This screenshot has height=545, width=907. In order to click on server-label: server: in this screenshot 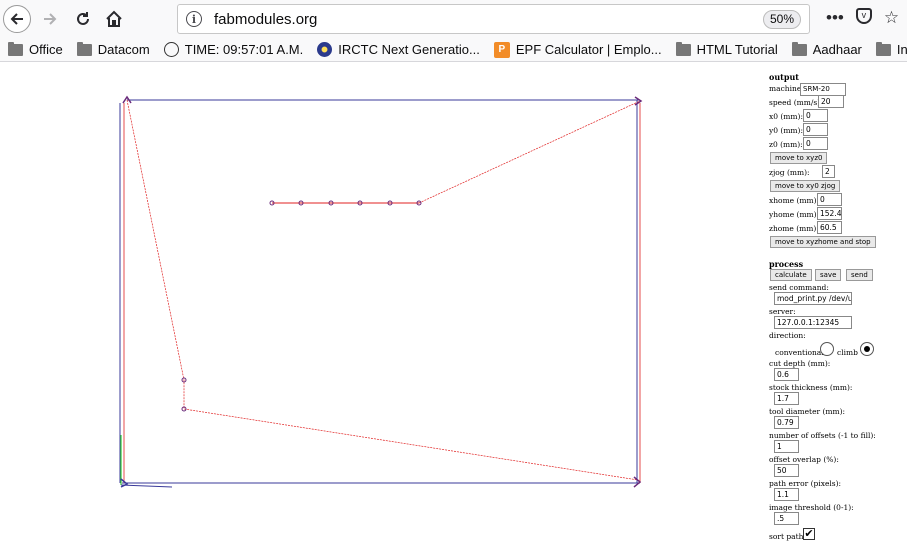, I will do `click(782, 311)`.